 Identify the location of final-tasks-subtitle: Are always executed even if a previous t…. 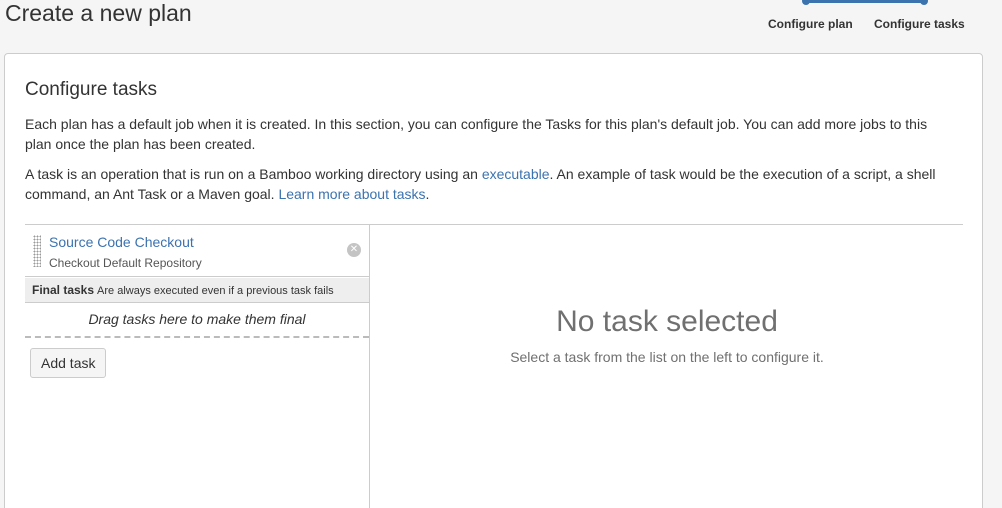
(215, 291).